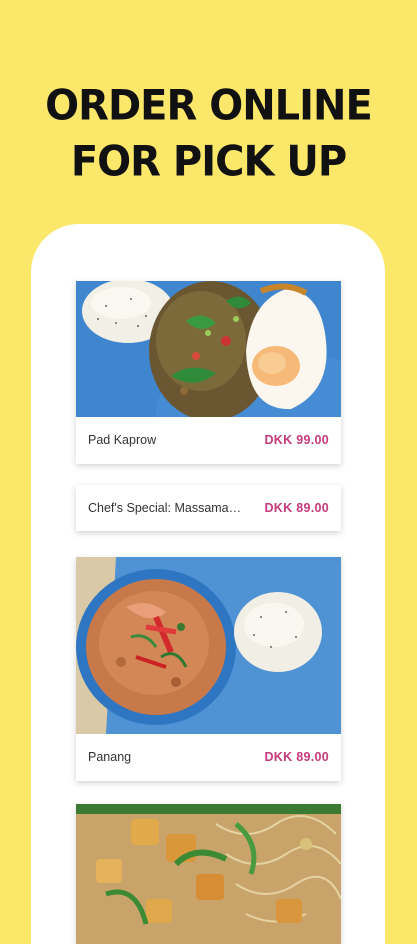  I want to click on menu-item-card, so click(208, 874).